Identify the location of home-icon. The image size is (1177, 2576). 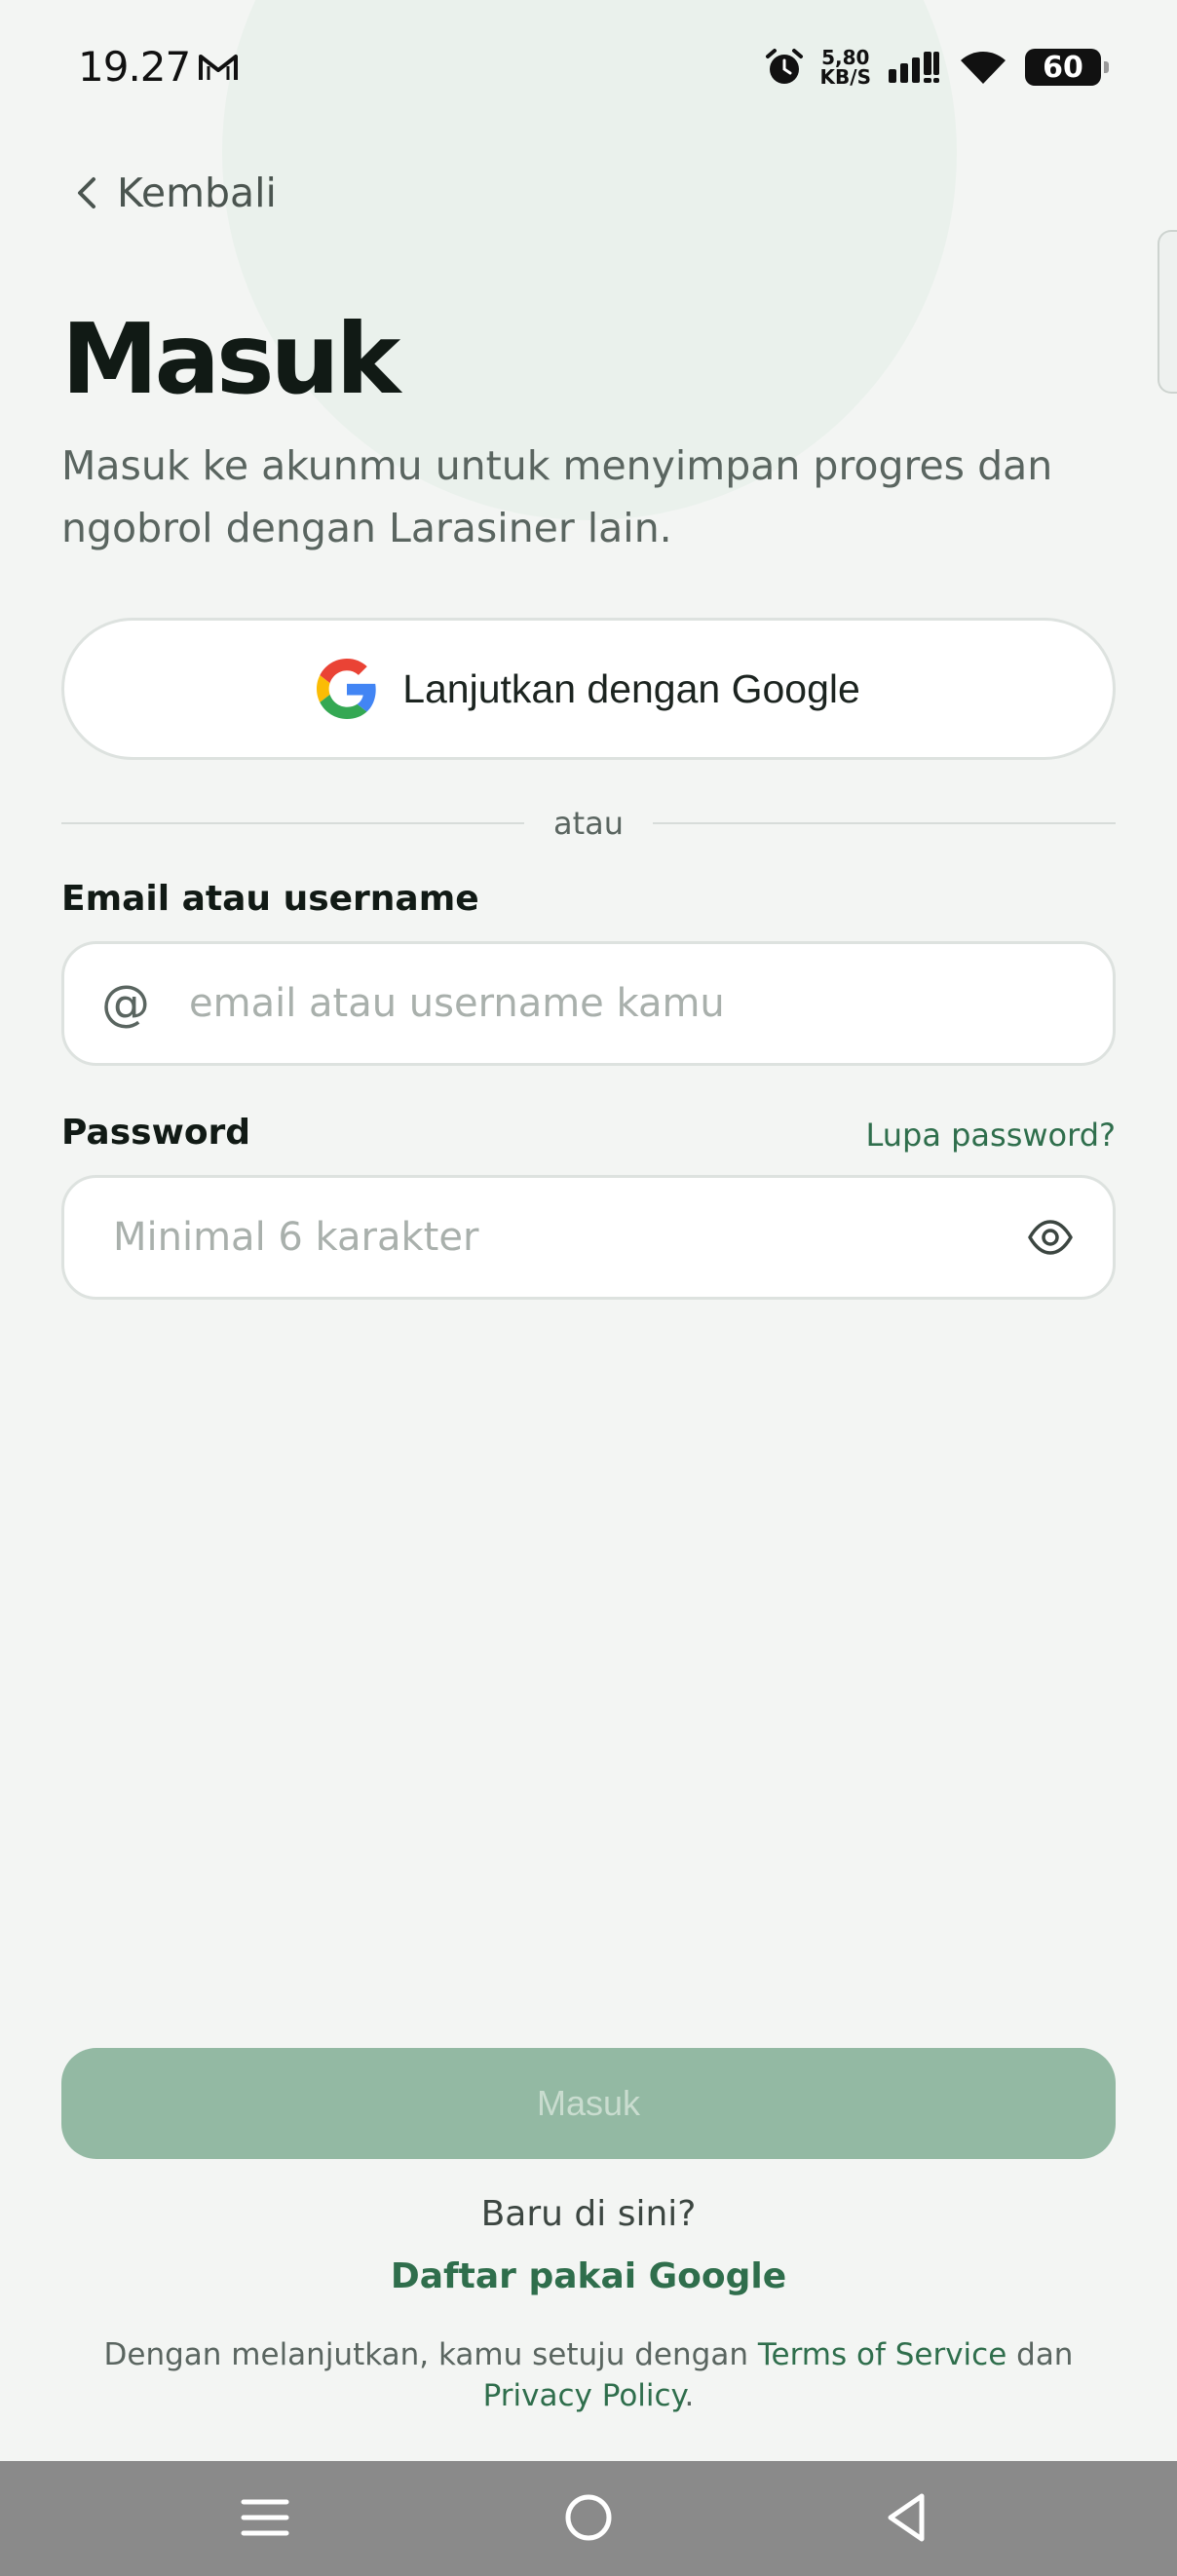
(588, 2517).